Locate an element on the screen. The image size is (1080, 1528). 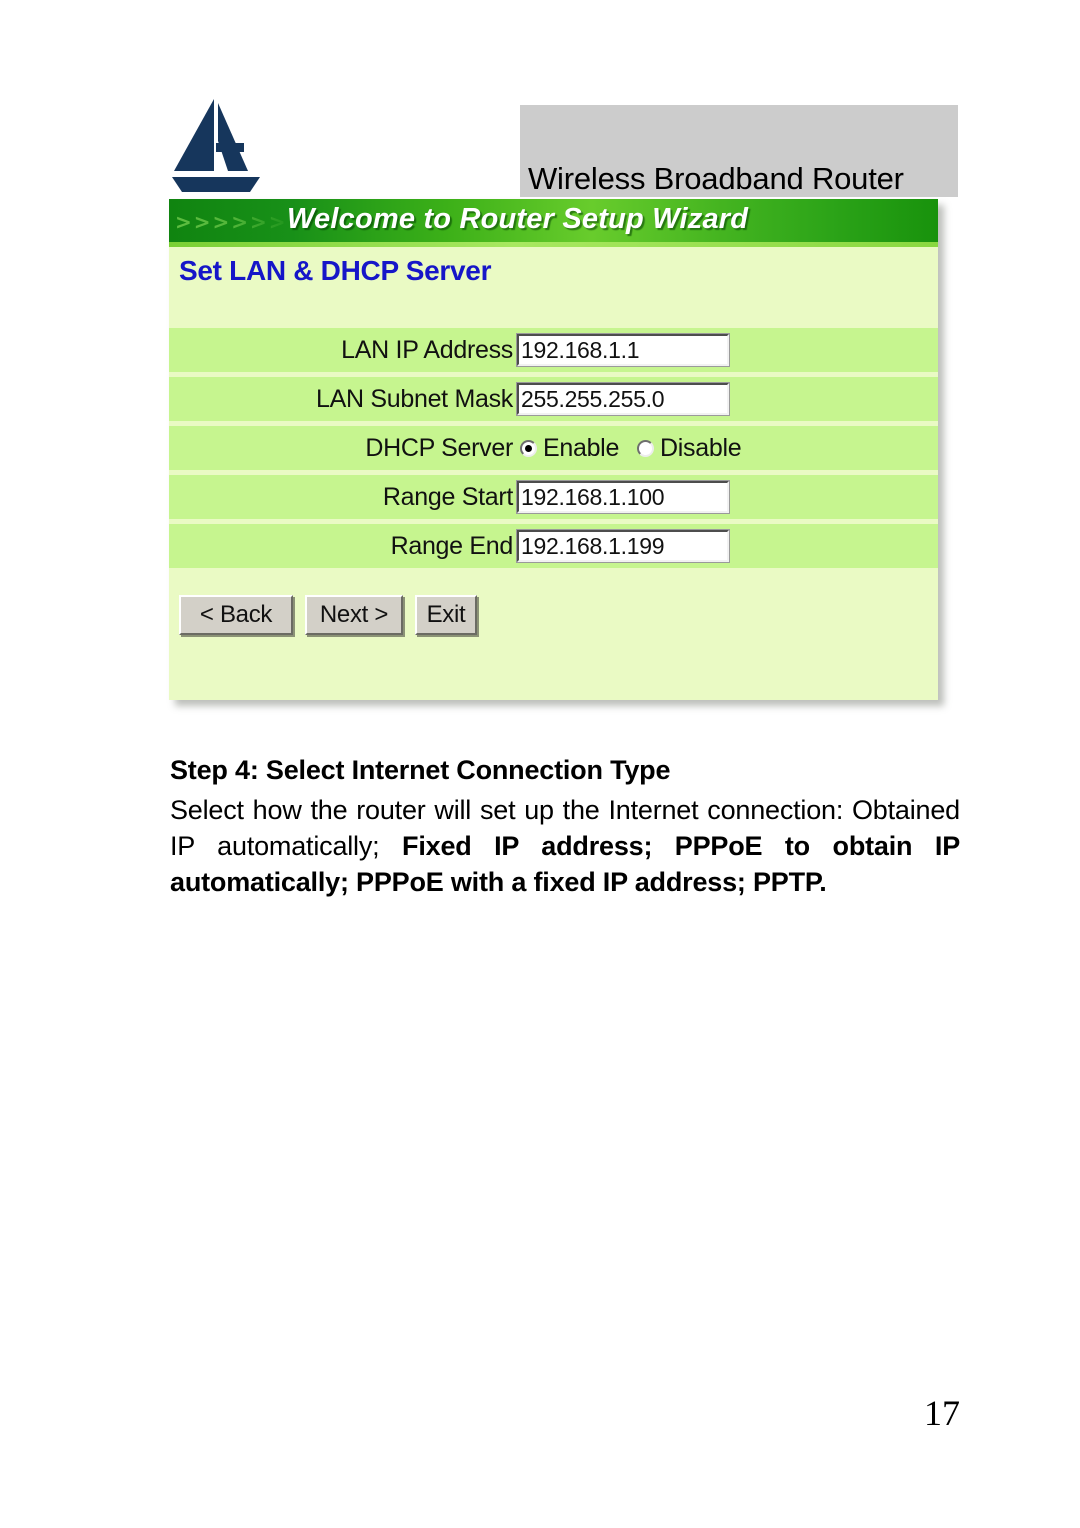
range-start-input: 192.168.1.100 is located at coordinates (623, 497).